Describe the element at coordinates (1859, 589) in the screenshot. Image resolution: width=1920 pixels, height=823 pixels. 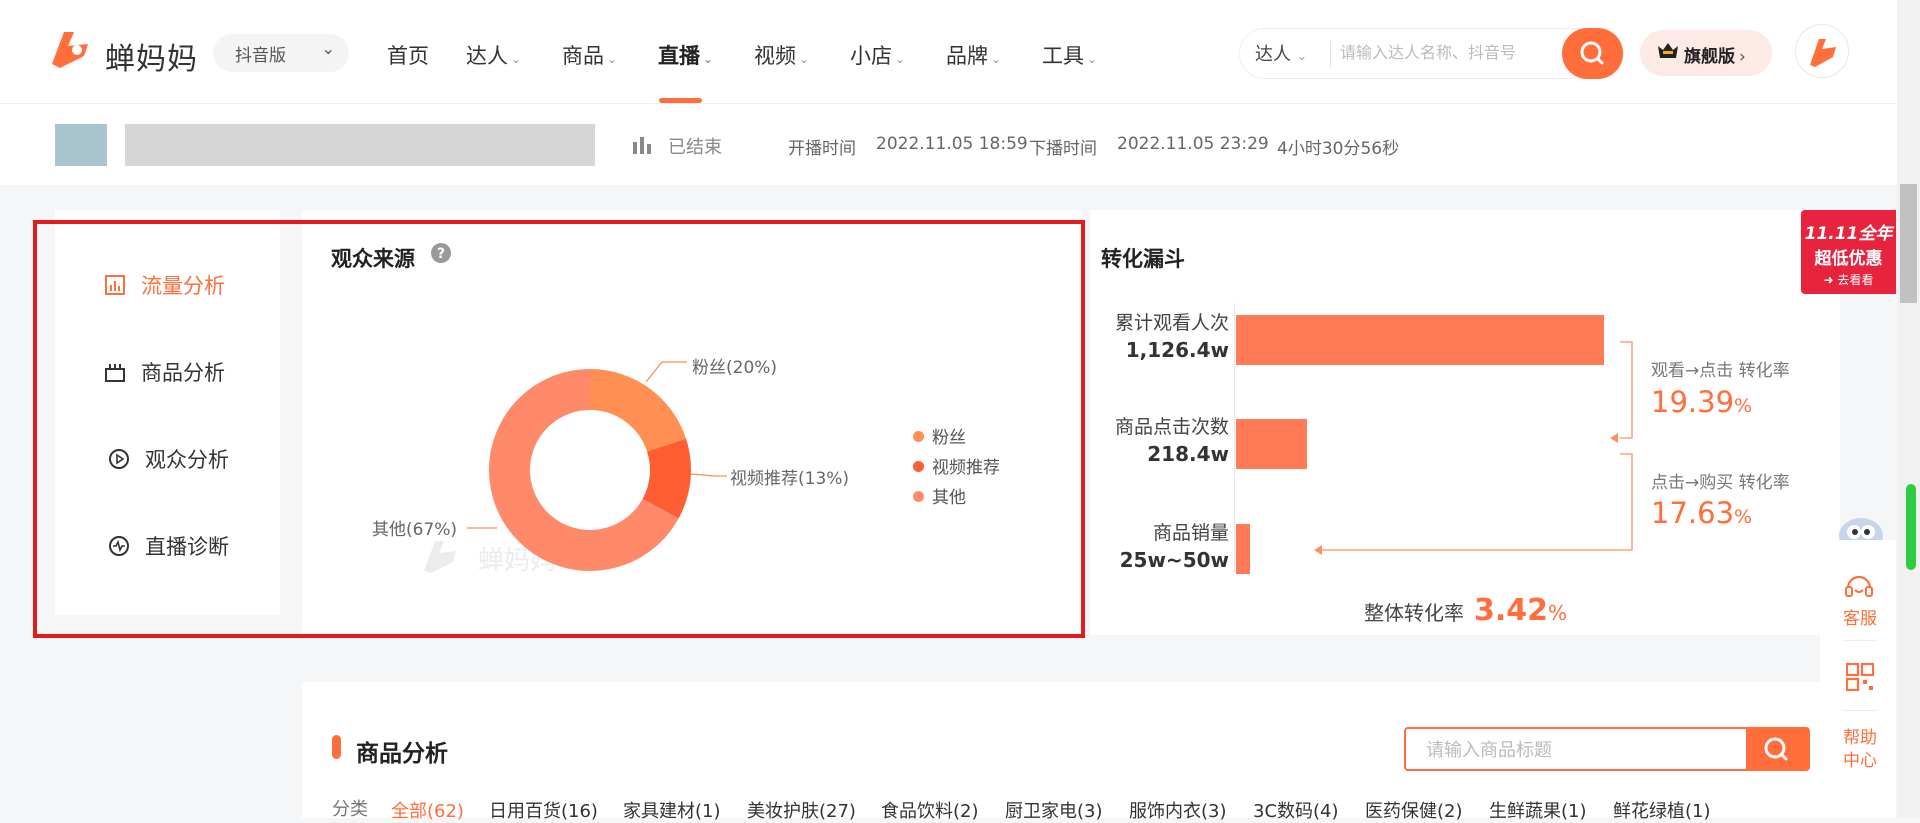
I see `headset-icon` at that location.